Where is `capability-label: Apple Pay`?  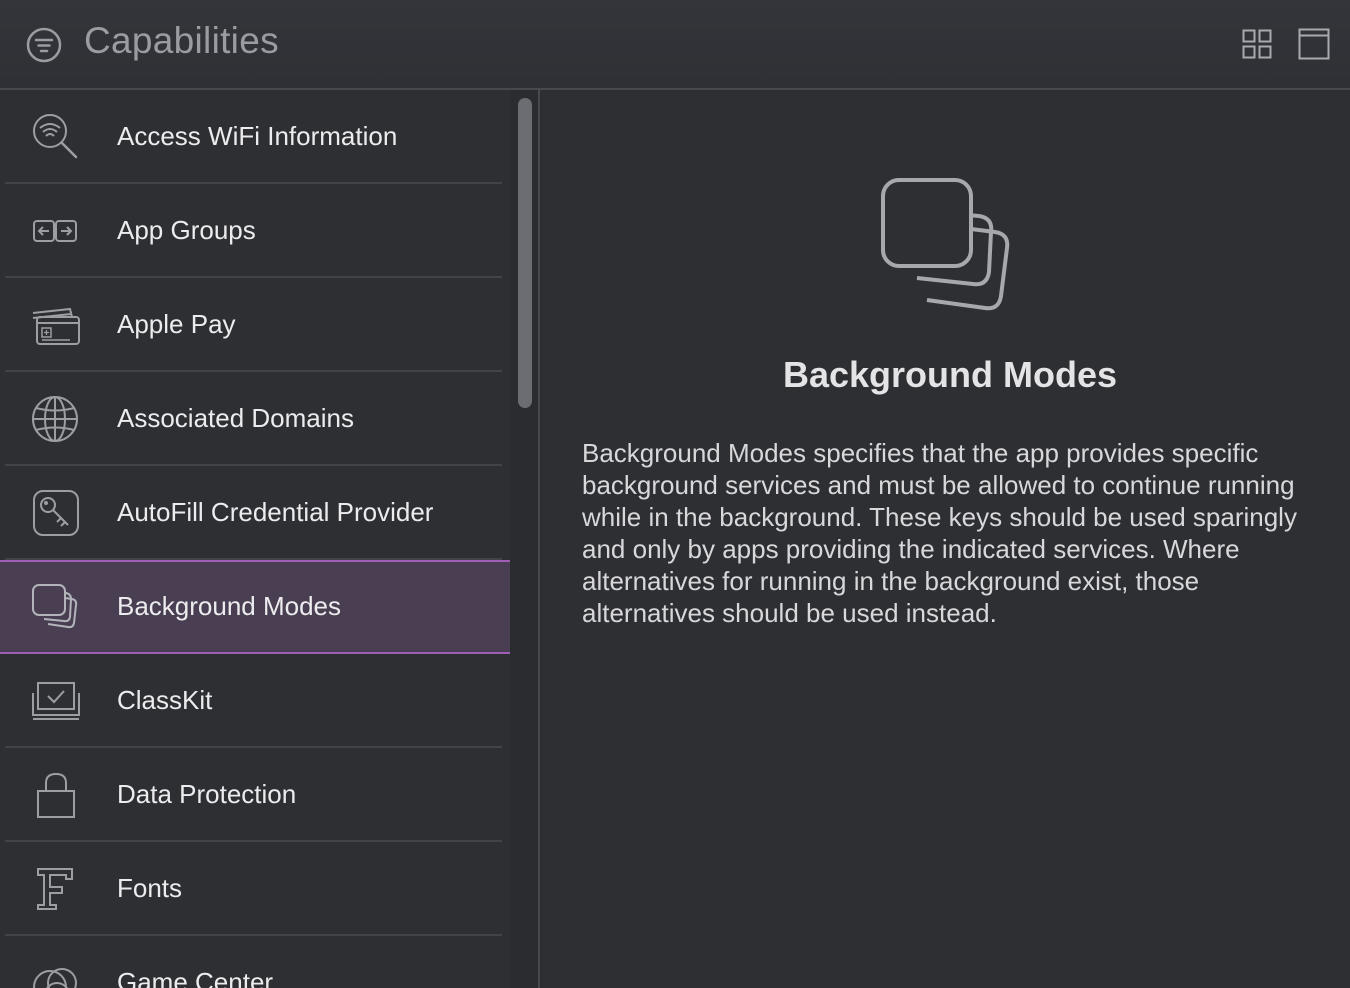
capability-label: Apple Pay is located at coordinates (176, 324).